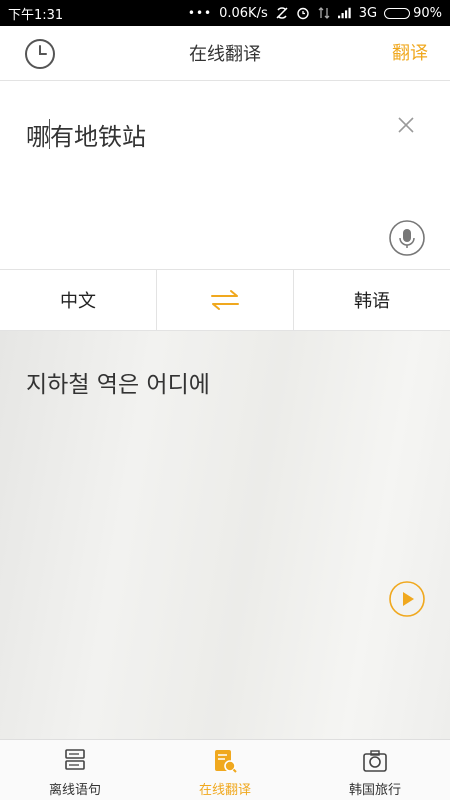 Image resolution: width=450 pixels, height=800 pixels. I want to click on swap-arrows-icon, so click(225, 300).